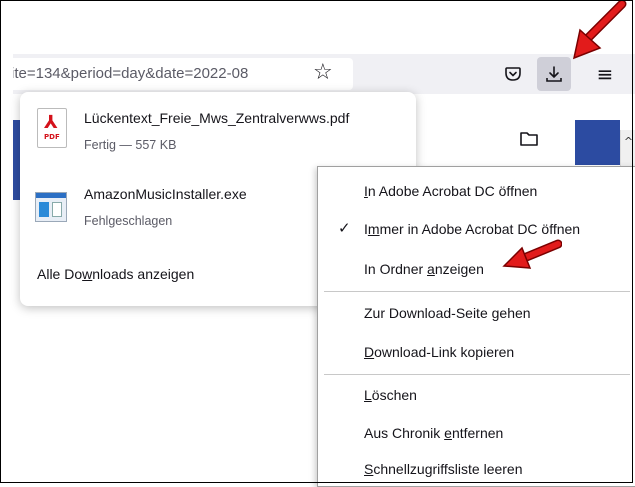 The height and width of the screenshot is (487, 635). What do you see at coordinates (439, 352) in the screenshot?
I see `menu-item-copy-download-link: Download-Link kopieren` at bounding box center [439, 352].